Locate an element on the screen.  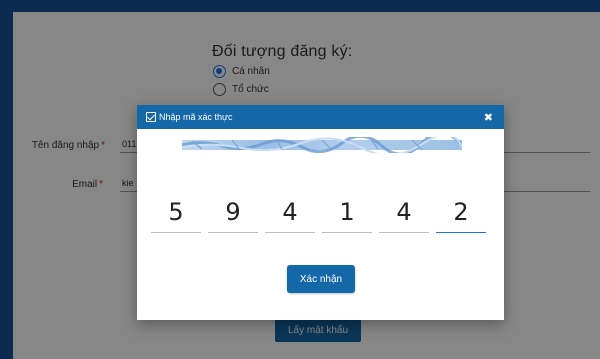
otp-digit-2: 9 is located at coordinates (233, 212).